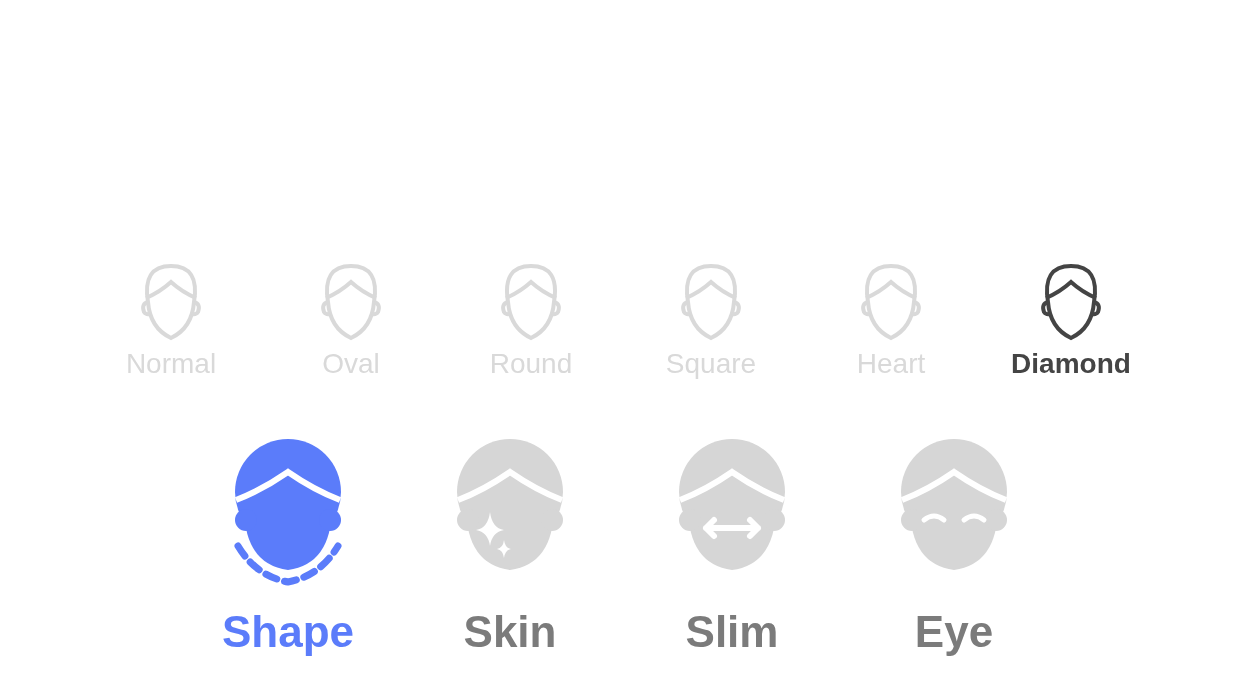 This screenshot has height=674, width=1242. What do you see at coordinates (954, 547) in the screenshot?
I see `tab: Eye` at bounding box center [954, 547].